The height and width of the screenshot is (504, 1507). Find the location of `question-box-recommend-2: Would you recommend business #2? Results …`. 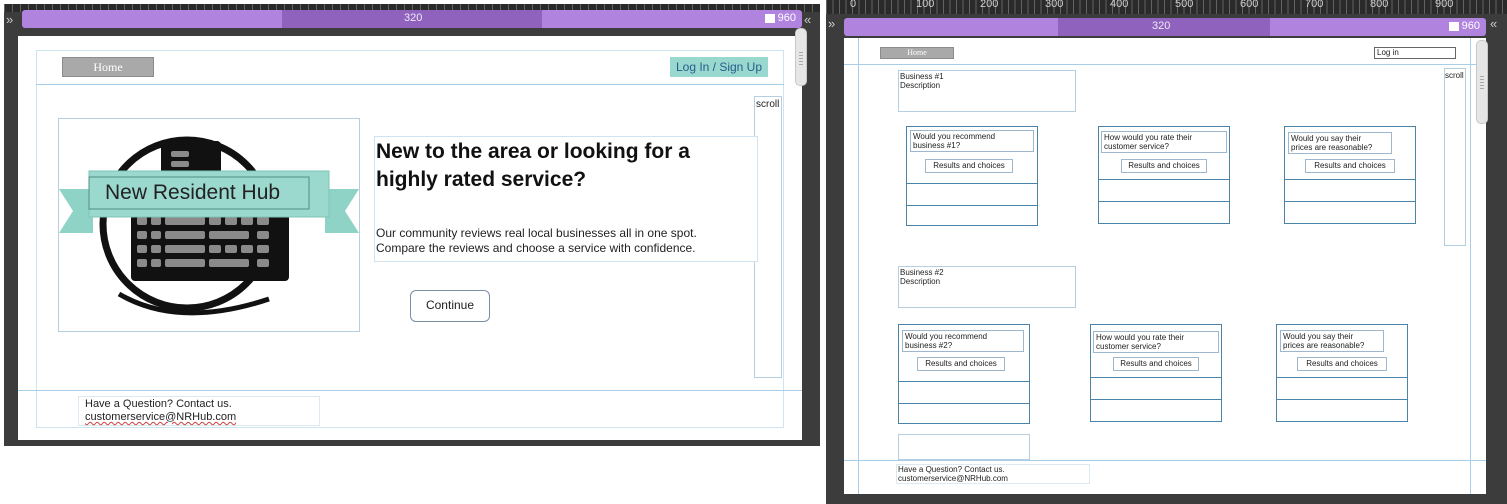

question-box-recommend-2: Would you recommend business #2? Results … is located at coordinates (964, 374).